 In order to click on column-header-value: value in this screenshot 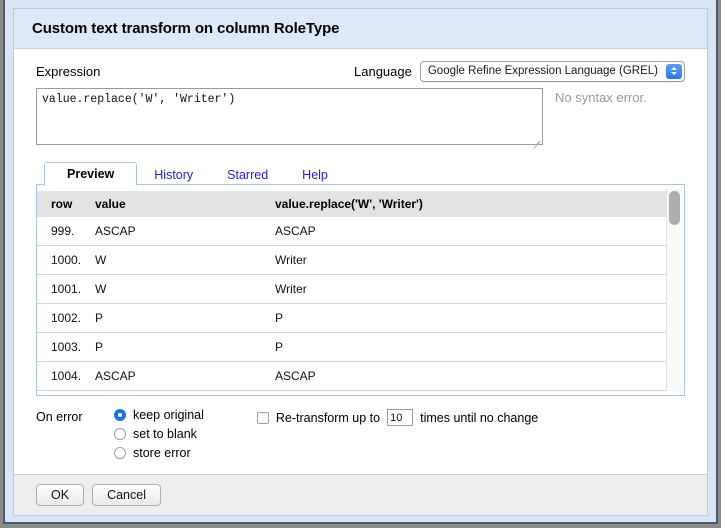, I will do `click(185, 204)`.